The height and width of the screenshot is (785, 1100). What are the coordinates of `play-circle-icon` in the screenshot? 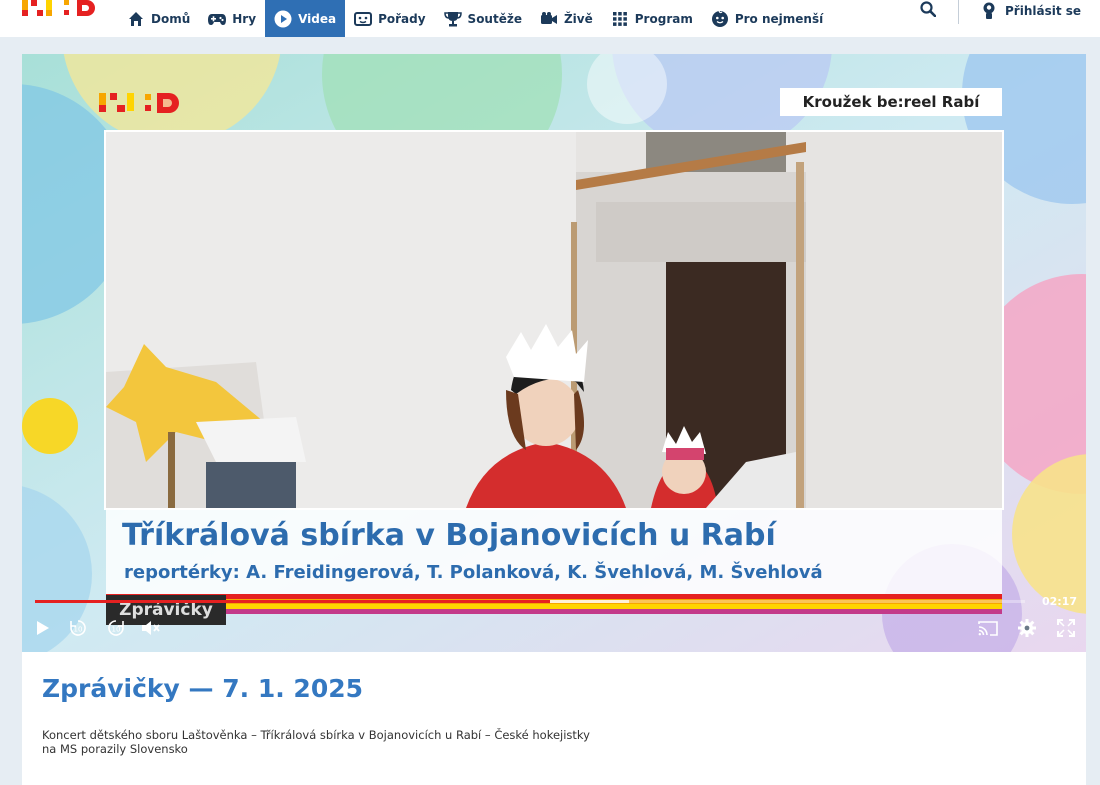 It's located at (283, 19).